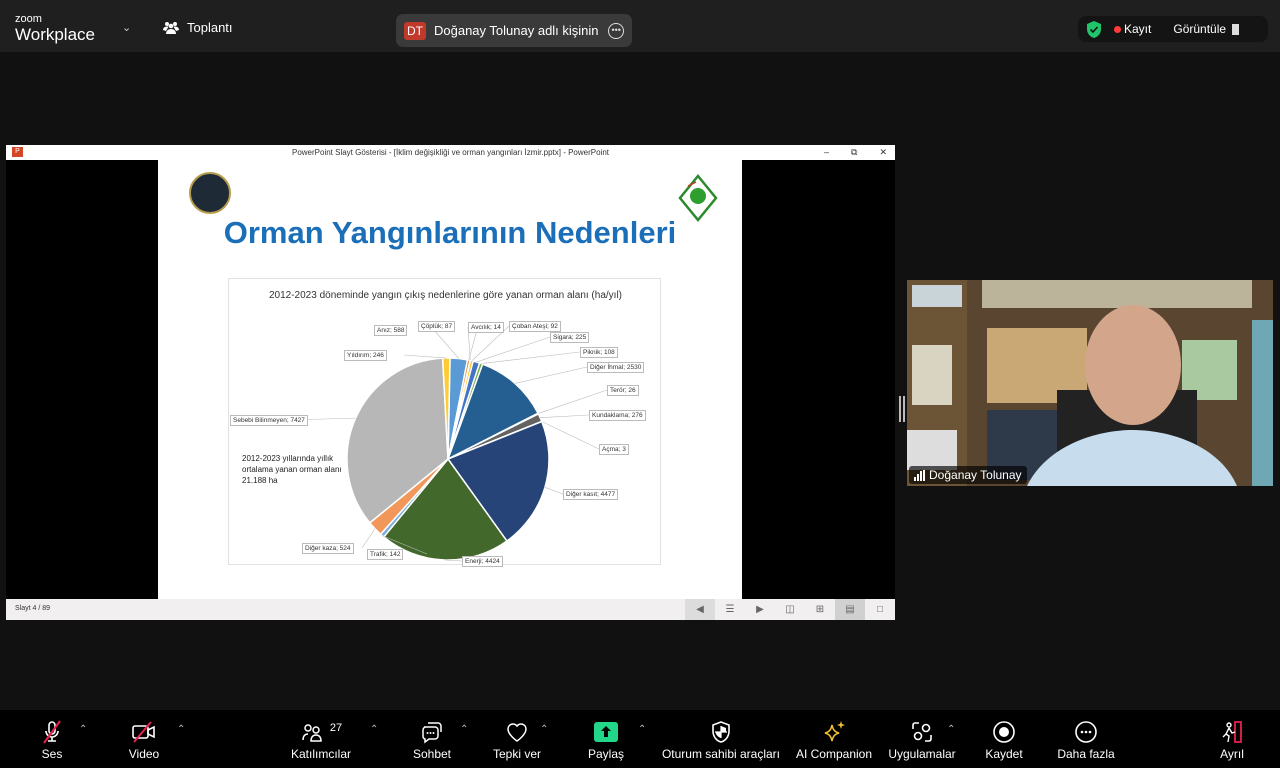  What do you see at coordinates (1232, 732) in the screenshot?
I see `leave-icon` at bounding box center [1232, 732].